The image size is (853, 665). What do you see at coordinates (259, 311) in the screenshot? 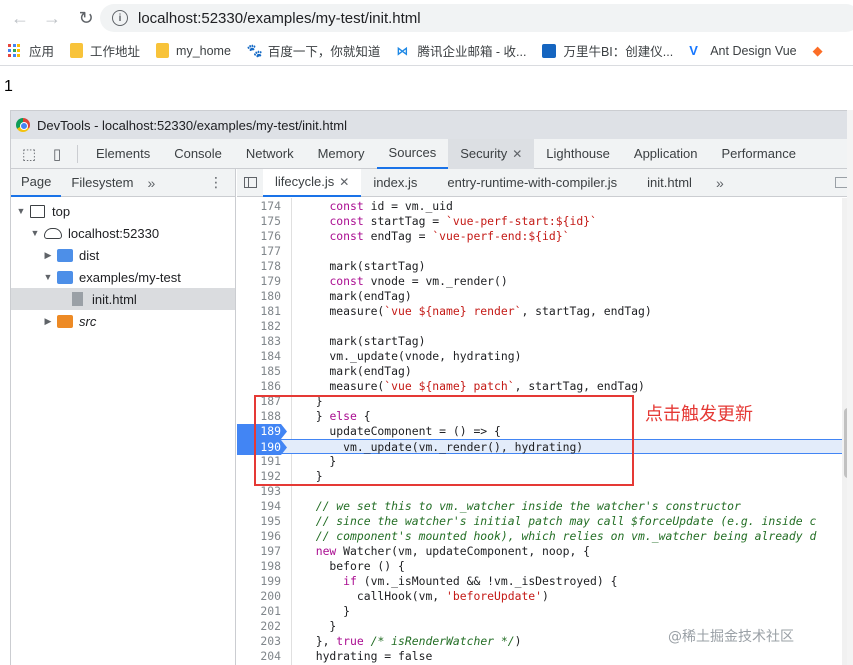
I see `line-number: 181` at bounding box center [259, 311].